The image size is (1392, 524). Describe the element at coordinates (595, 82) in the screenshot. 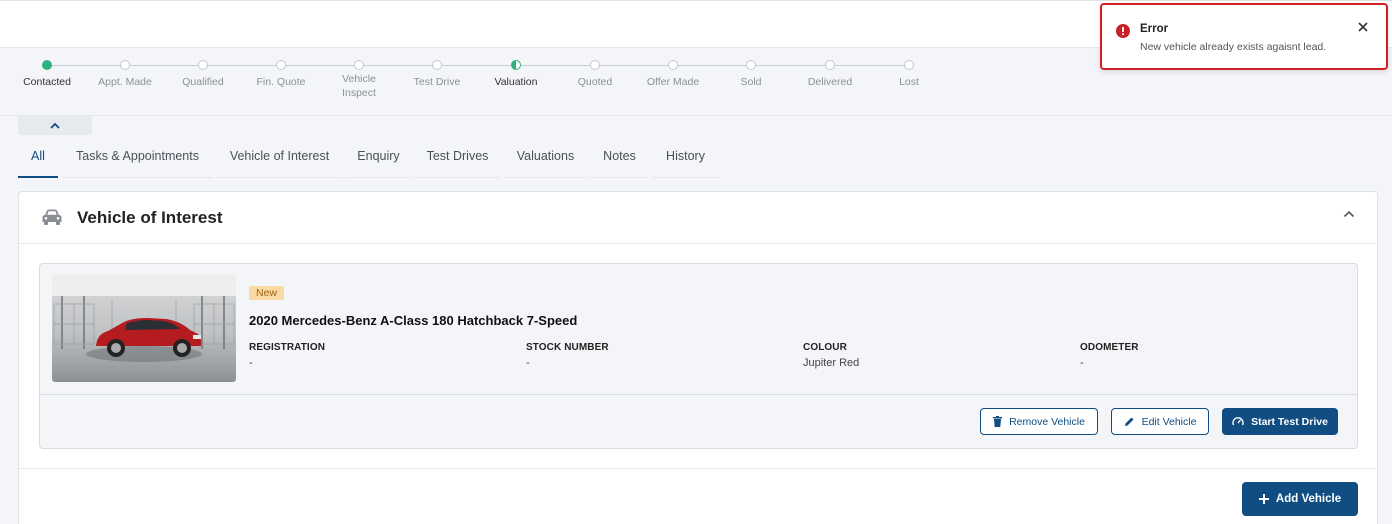

I see `step-label: Quoted` at that location.